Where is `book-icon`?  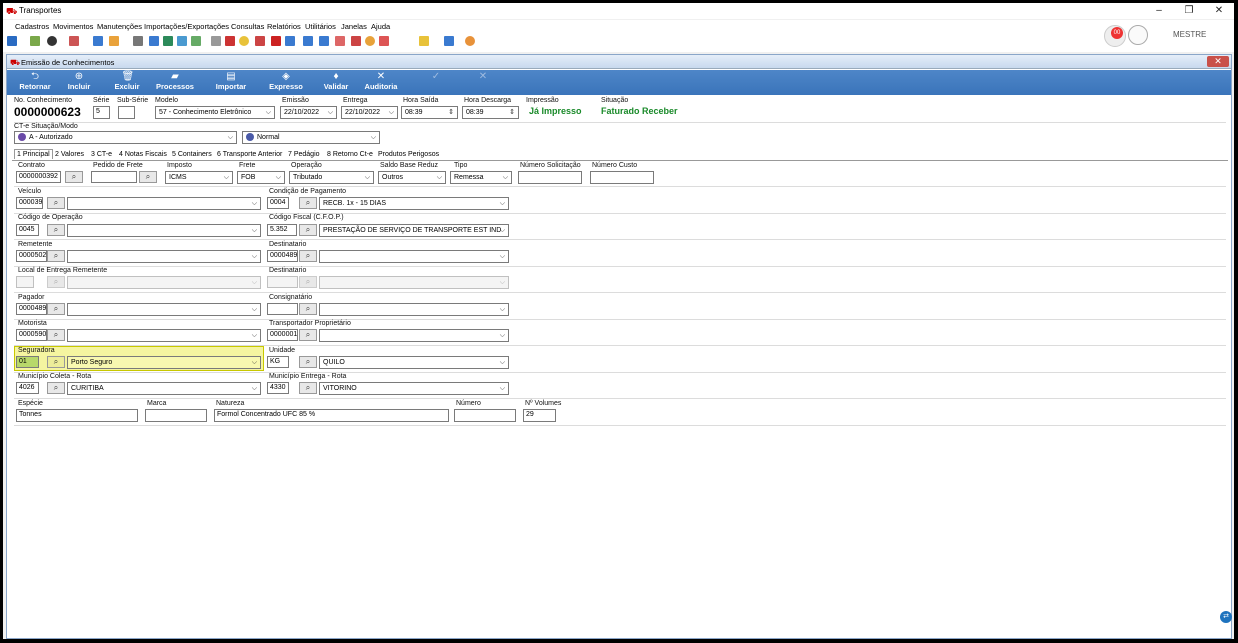 book-icon is located at coordinates (384, 41).